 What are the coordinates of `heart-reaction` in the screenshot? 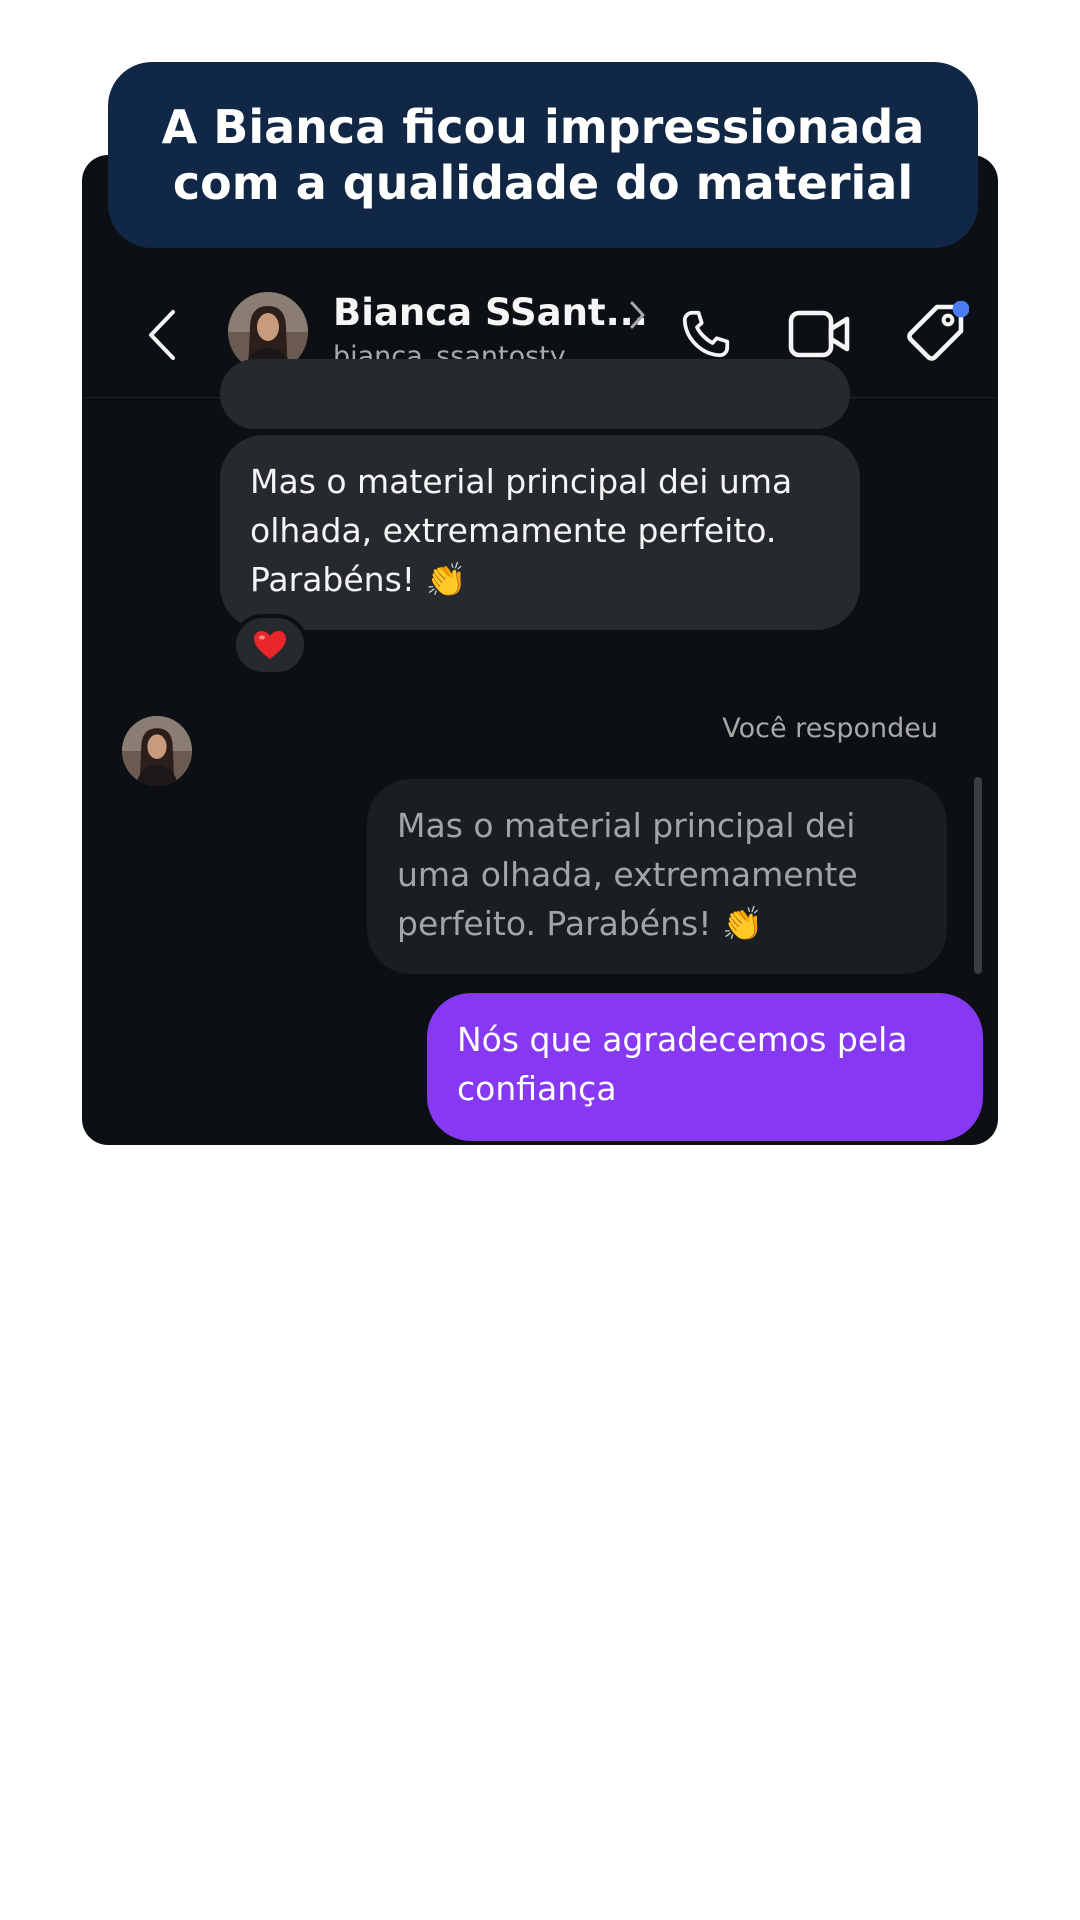 It's located at (270, 645).